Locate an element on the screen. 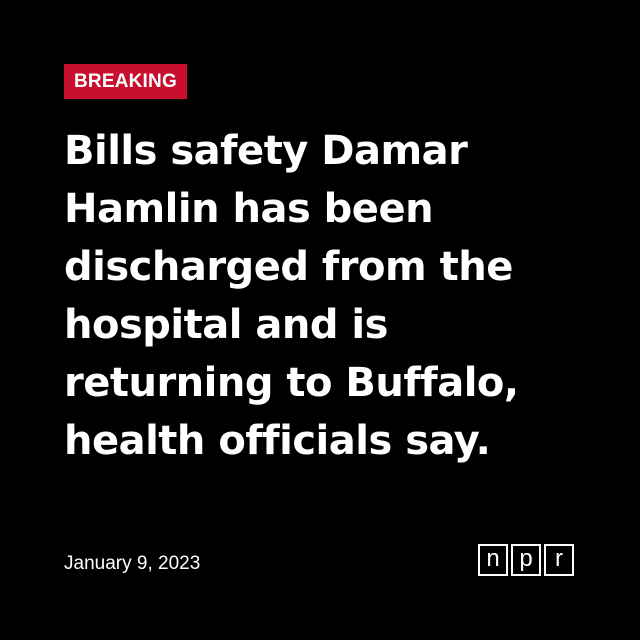  headline-line: discharged from the is located at coordinates (288, 267).